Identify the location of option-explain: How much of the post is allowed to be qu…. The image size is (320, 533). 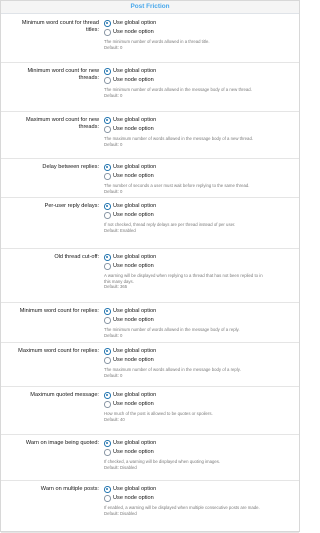
(200, 416).